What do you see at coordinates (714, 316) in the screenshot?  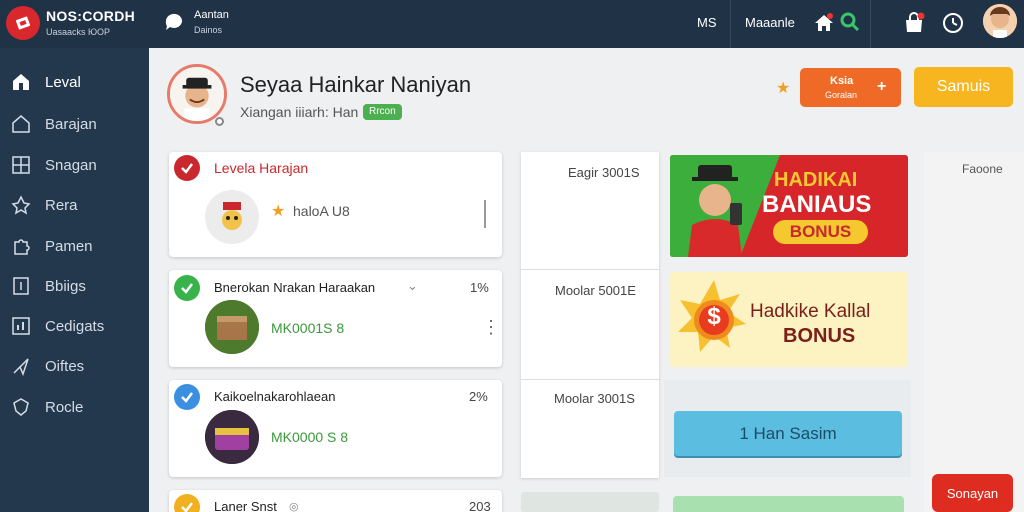 I see `coin-symbol: $` at bounding box center [714, 316].